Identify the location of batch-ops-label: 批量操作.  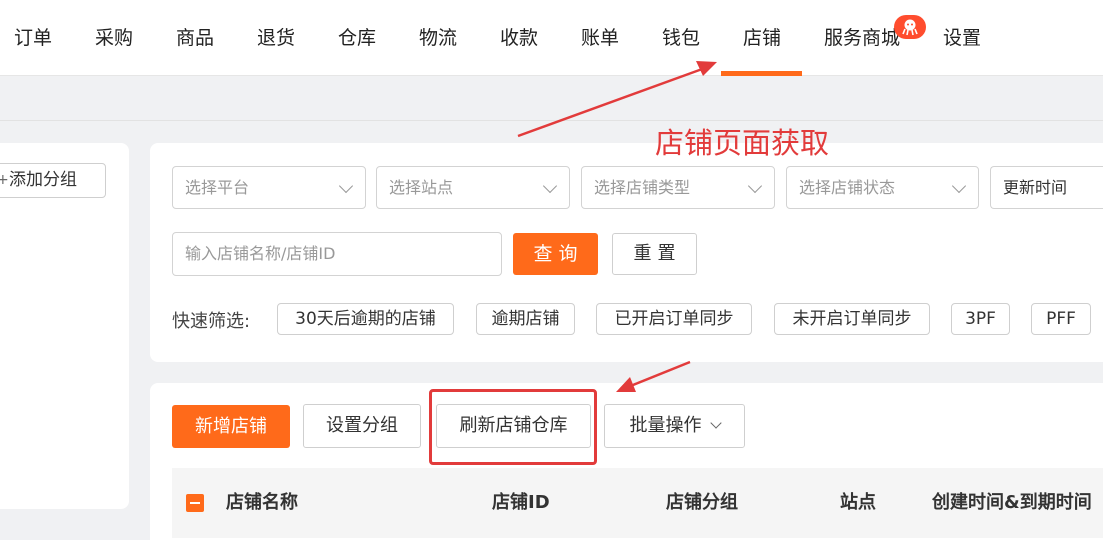
(665, 425).